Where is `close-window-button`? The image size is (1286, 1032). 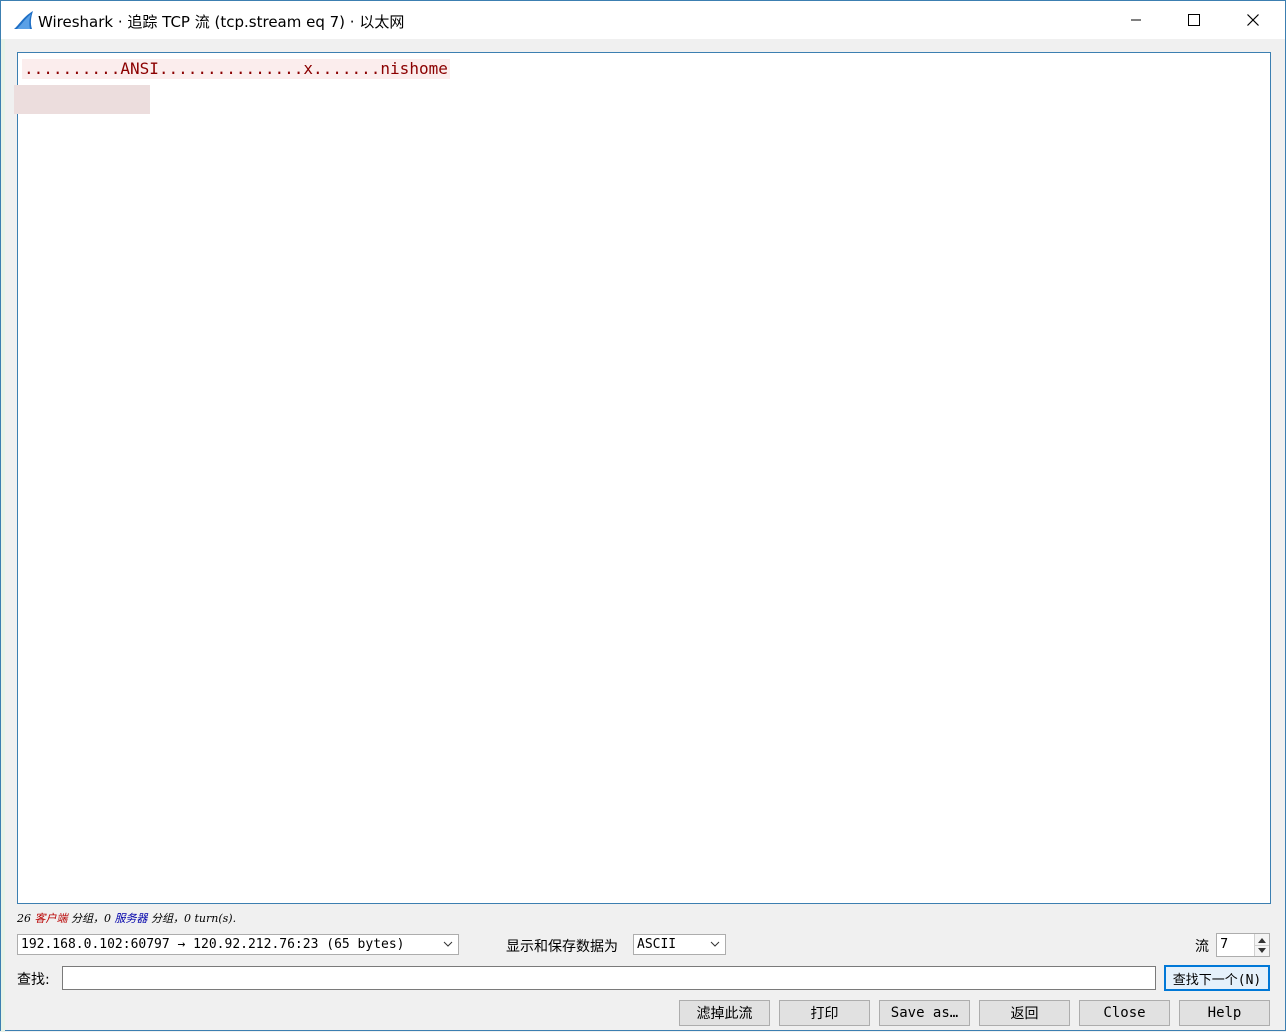 close-window-button is located at coordinates (1253, 20).